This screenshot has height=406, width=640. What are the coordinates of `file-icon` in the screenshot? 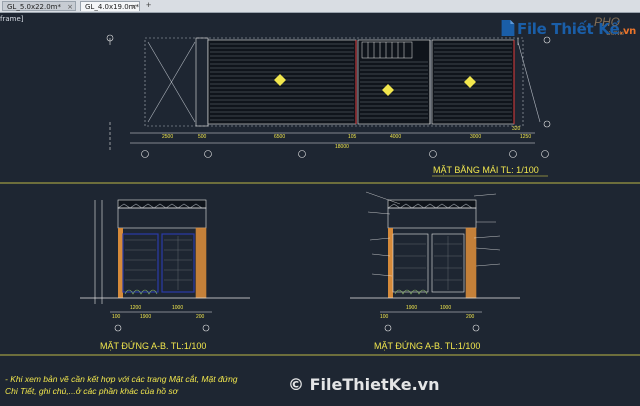 It's located at (508, 28).